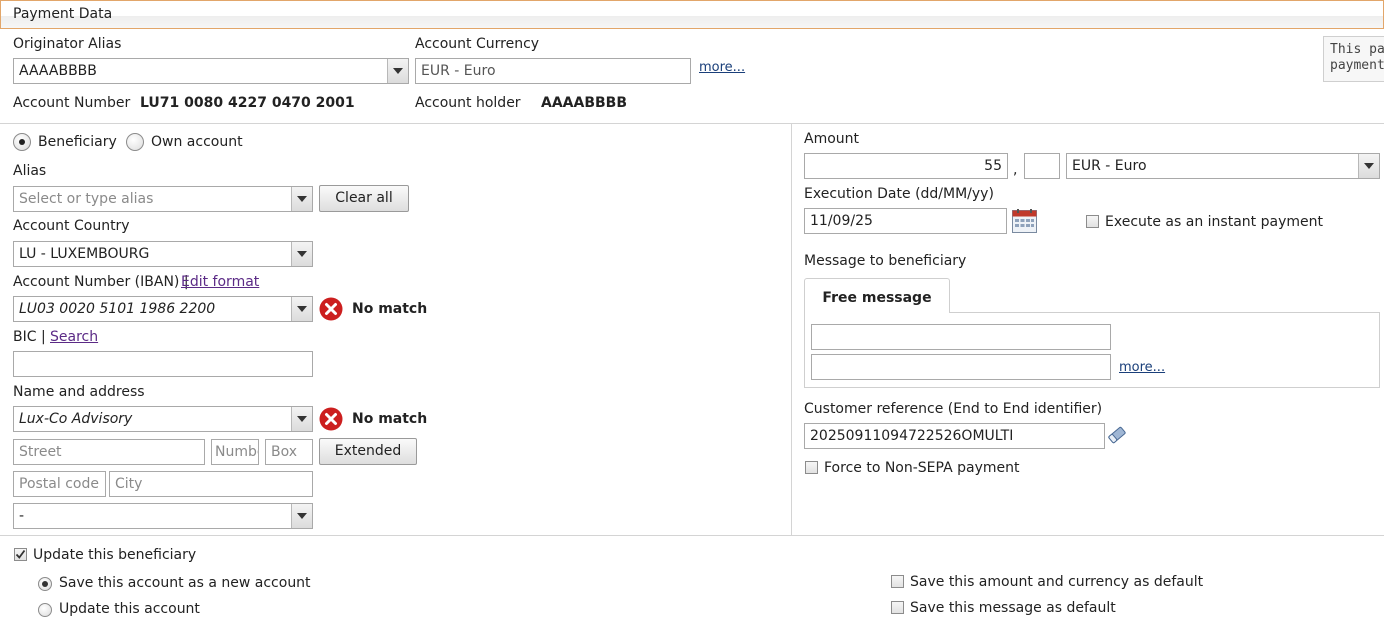 This screenshot has width=1384, height=625. Describe the element at coordinates (692, 14) in the screenshot. I see `payment-data-header: Payment Data` at that location.